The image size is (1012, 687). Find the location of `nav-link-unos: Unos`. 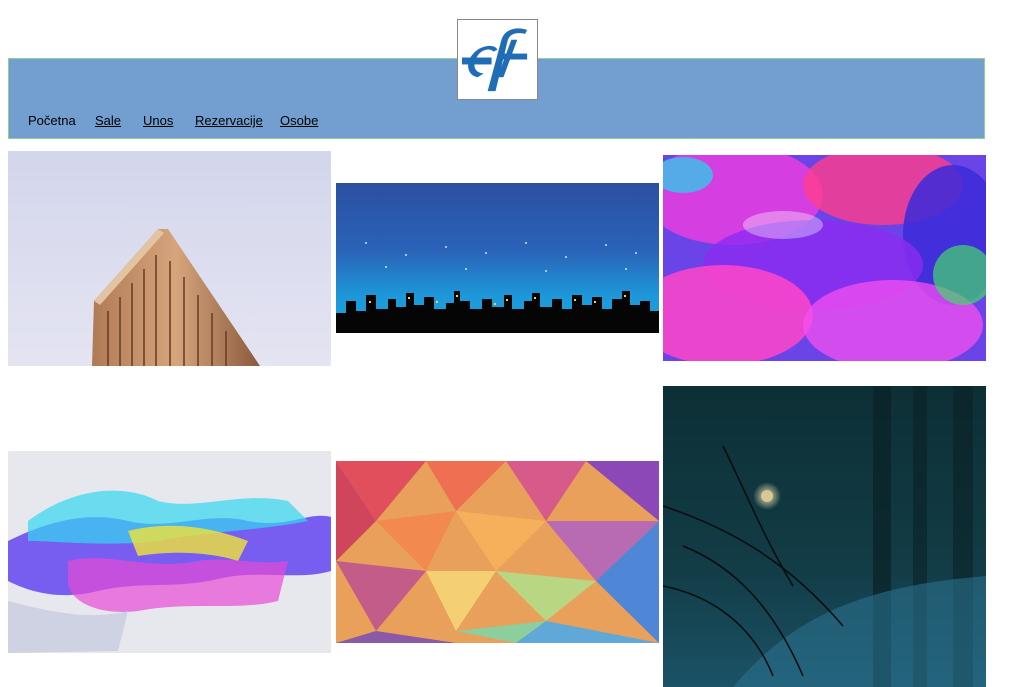

nav-link-unos: Unos is located at coordinates (158, 120).